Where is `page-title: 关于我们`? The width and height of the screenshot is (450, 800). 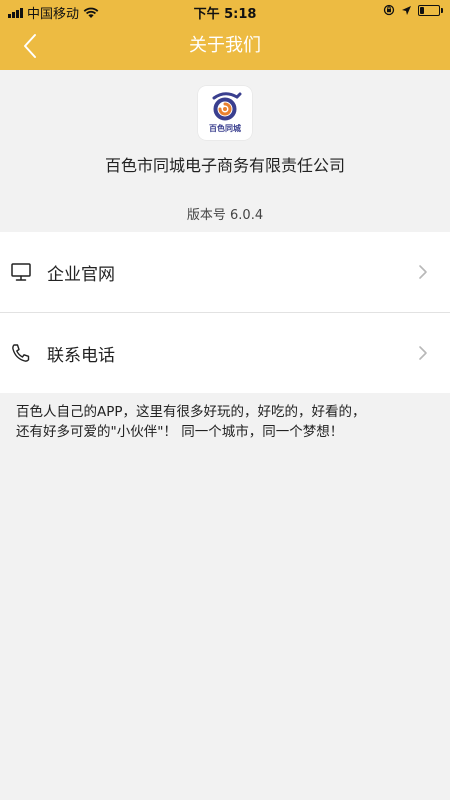 page-title: 关于我们 is located at coordinates (225, 45).